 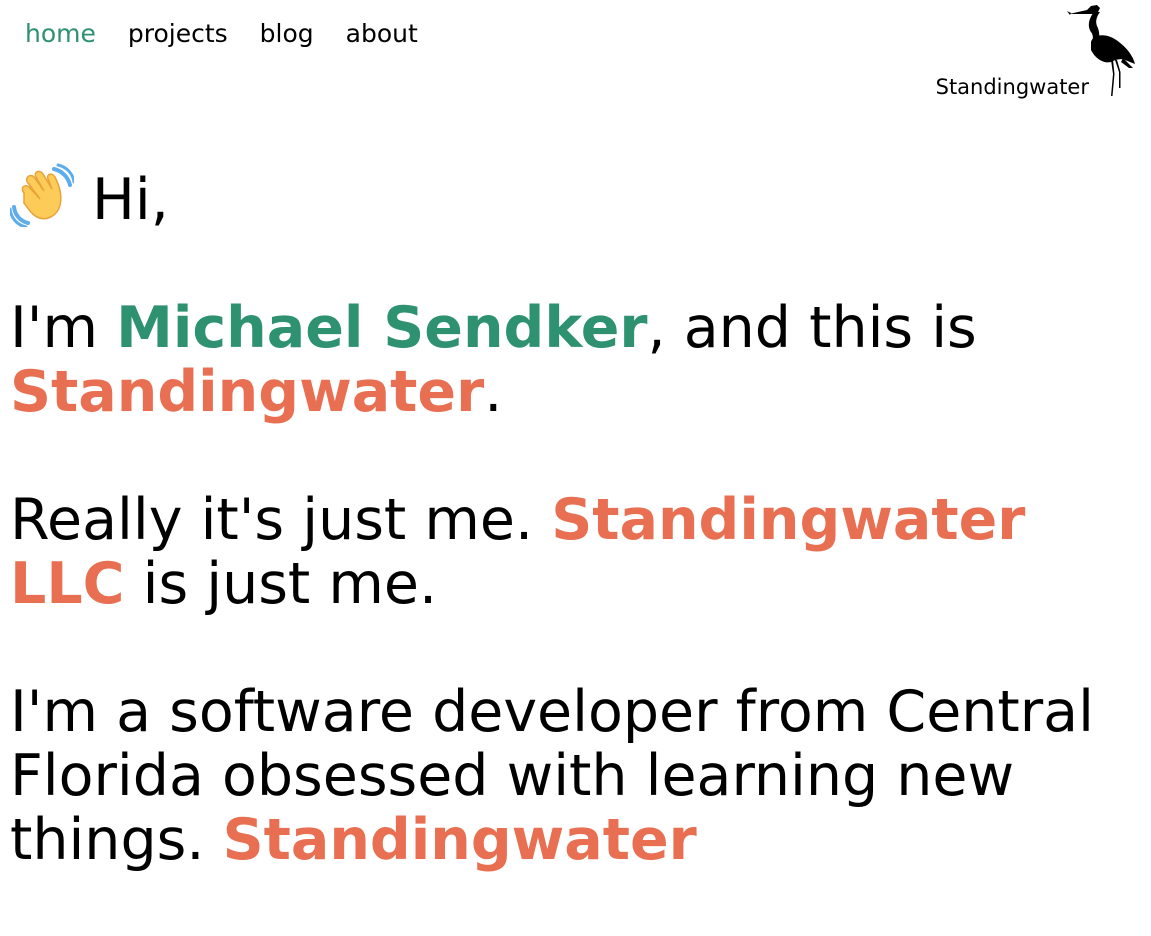 I want to click on waving-hand-icon, so click(x=42, y=195).